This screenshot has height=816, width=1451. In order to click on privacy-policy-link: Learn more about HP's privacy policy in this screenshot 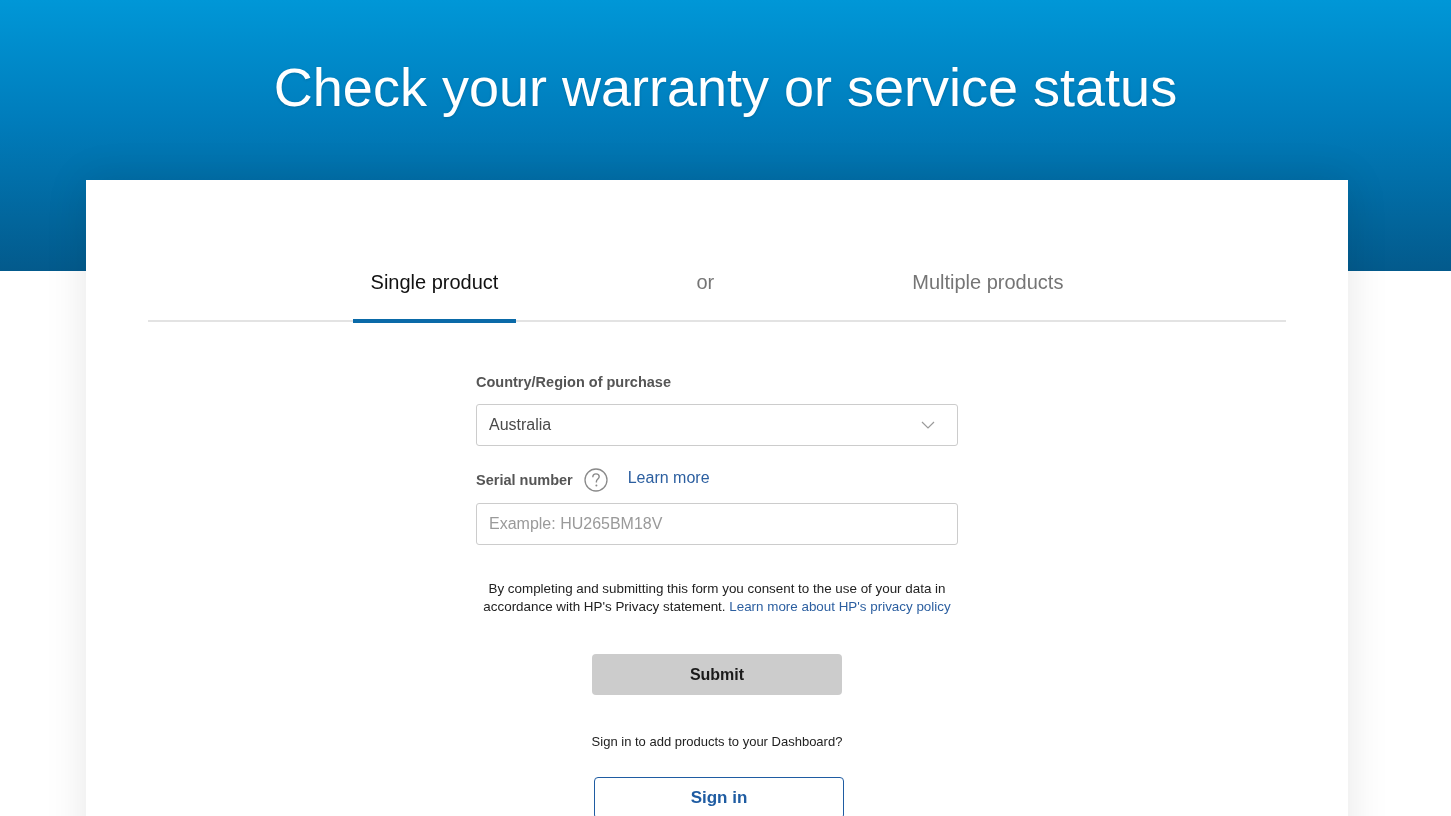, I will do `click(840, 606)`.